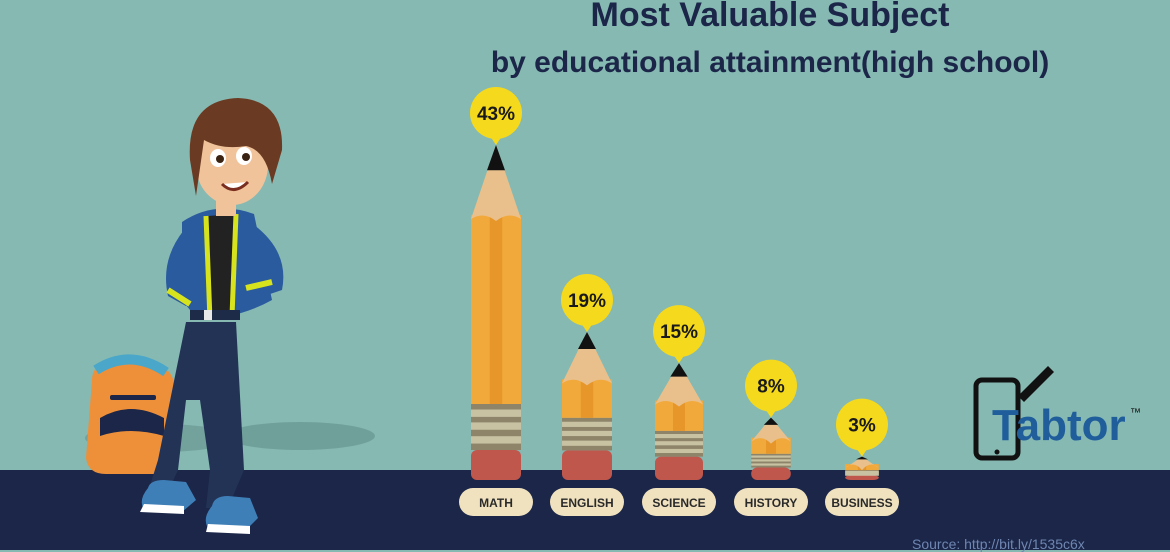  What do you see at coordinates (861, 503) in the screenshot?
I see `category-label: BUSINESS` at bounding box center [861, 503].